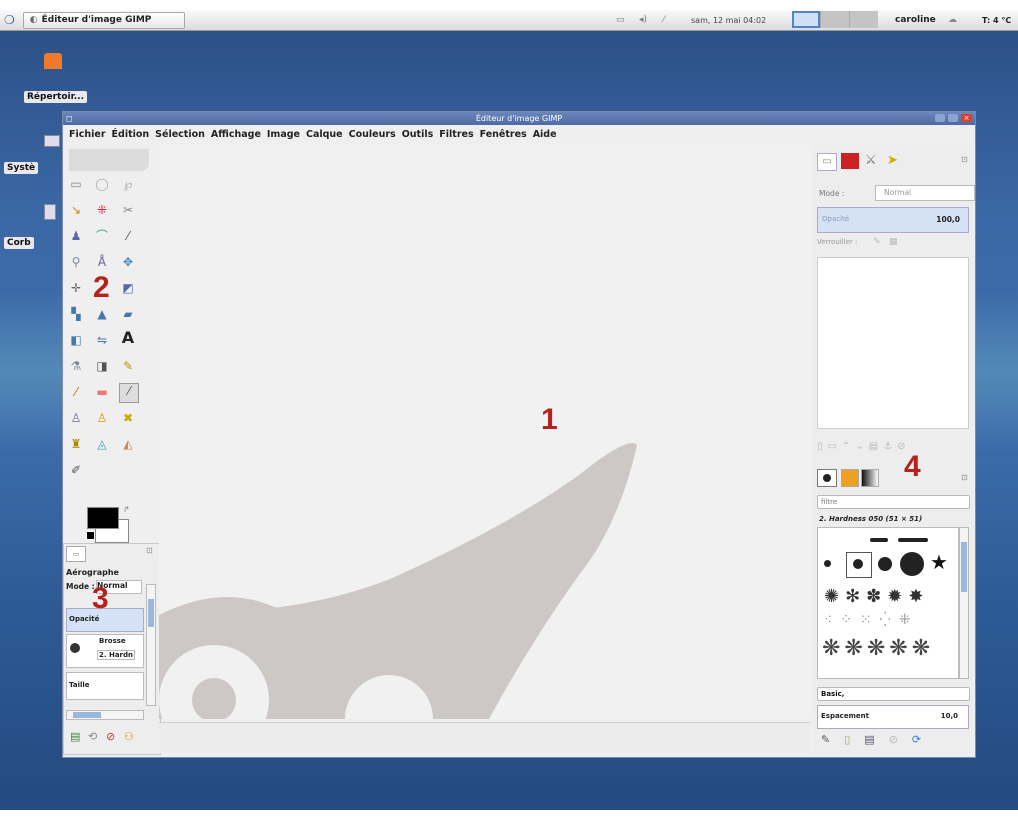 This screenshot has height=823, width=1018. What do you see at coordinates (893, 502) in the screenshot?
I see `brush-filter-input: filtre` at bounding box center [893, 502].